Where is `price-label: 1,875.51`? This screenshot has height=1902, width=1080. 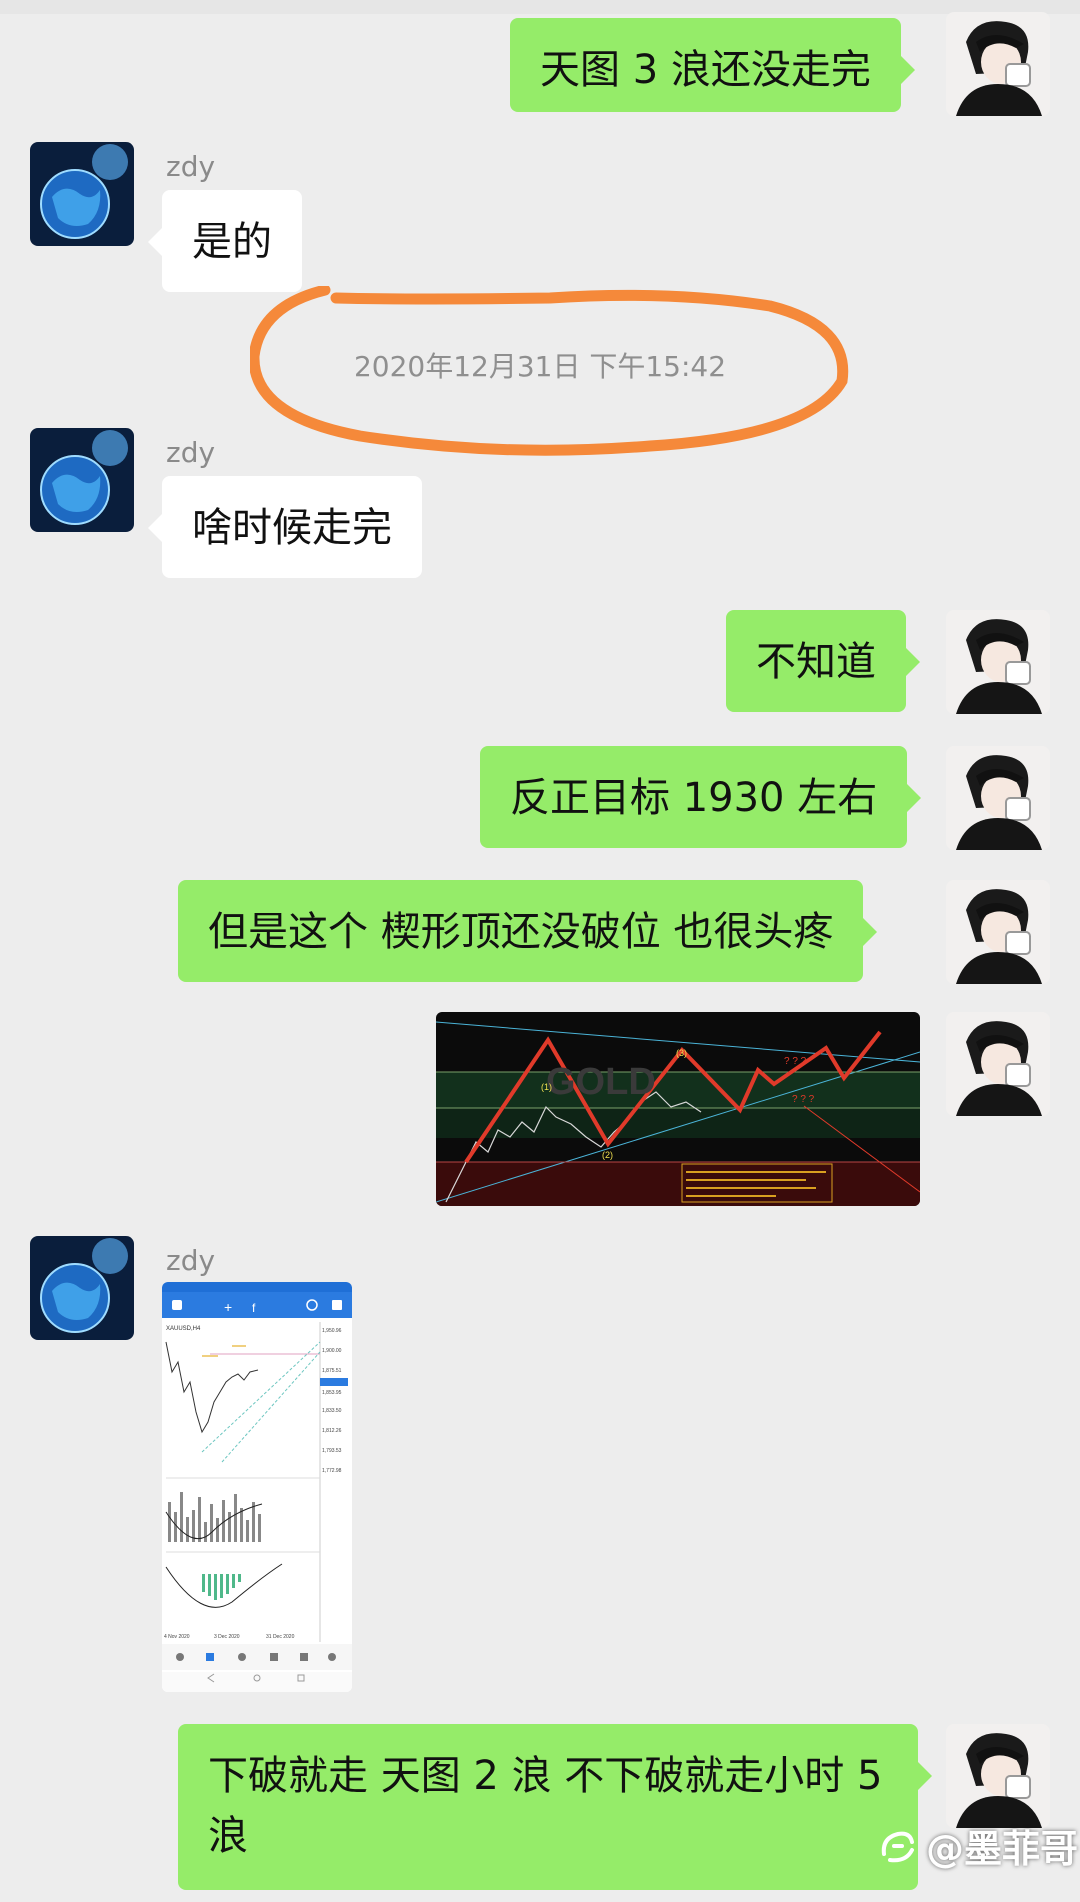
price-label: 1,875.51 is located at coordinates (332, 1371).